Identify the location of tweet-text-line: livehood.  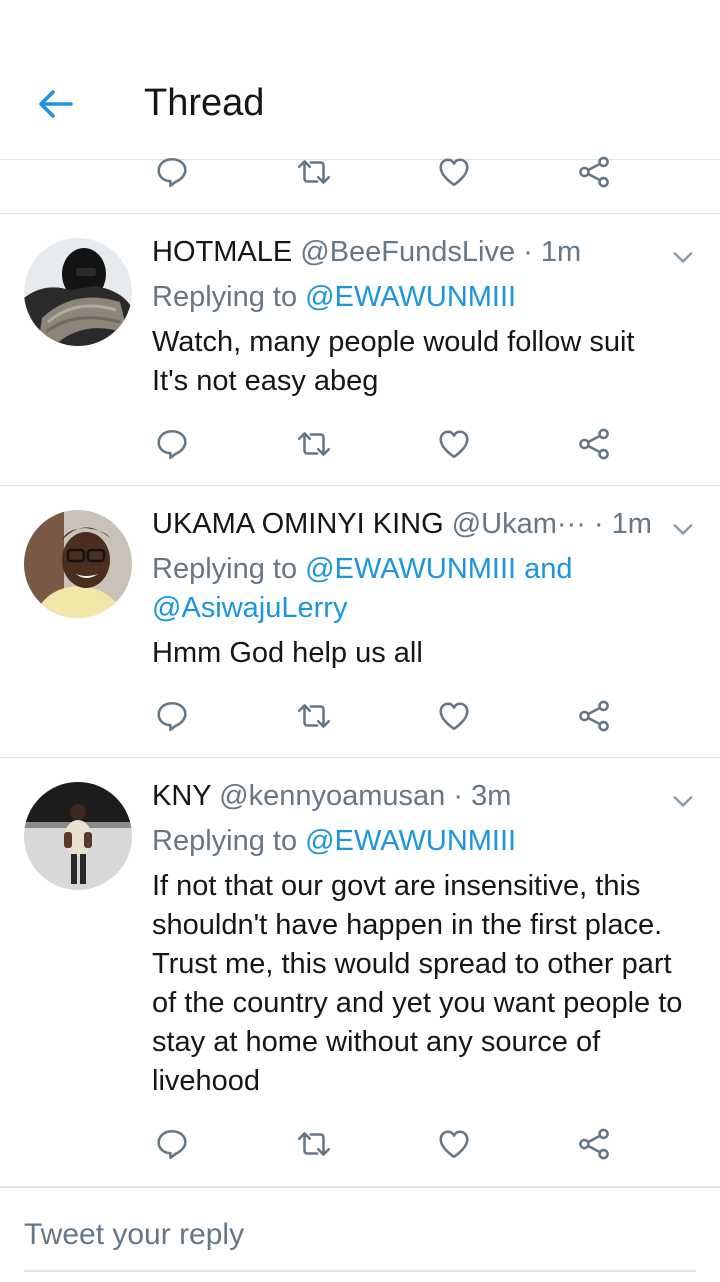
(206, 1081).